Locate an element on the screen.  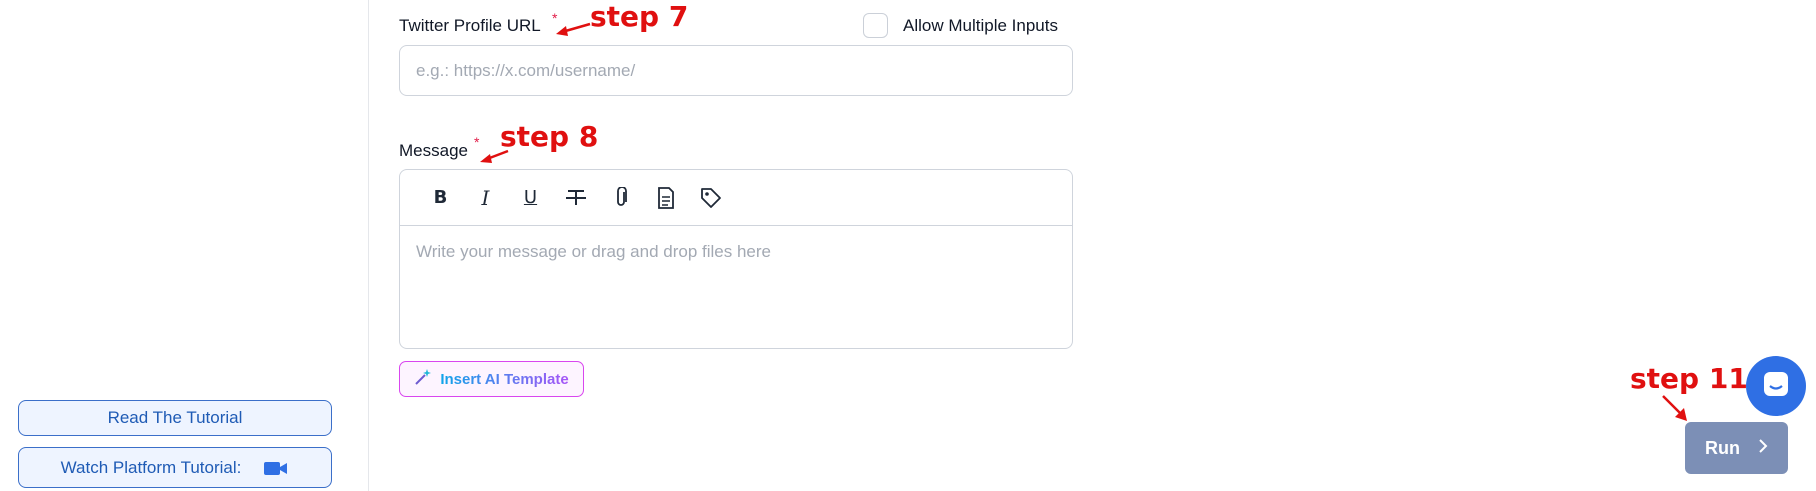
bold-glyph: B is located at coordinates (440, 197).